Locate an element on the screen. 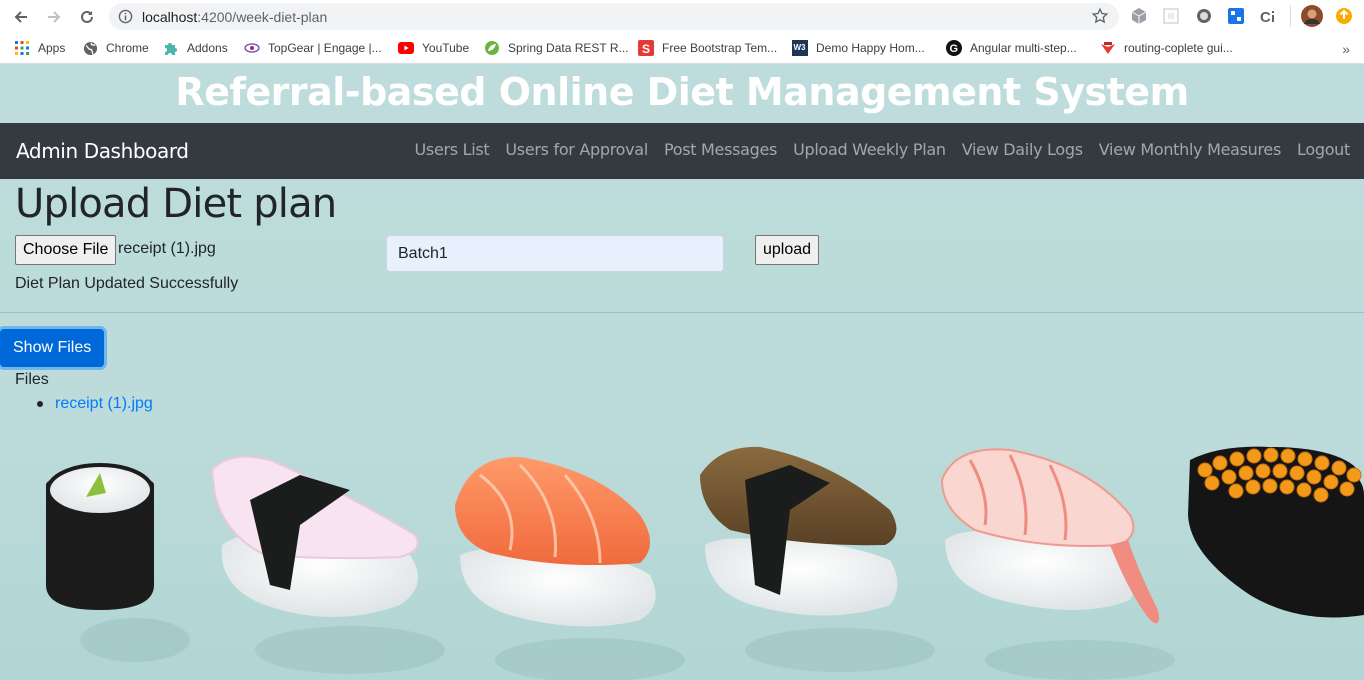 Image resolution: width=1364 pixels, height=680 pixels. topgear-icon is located at coordinates (252, 48).